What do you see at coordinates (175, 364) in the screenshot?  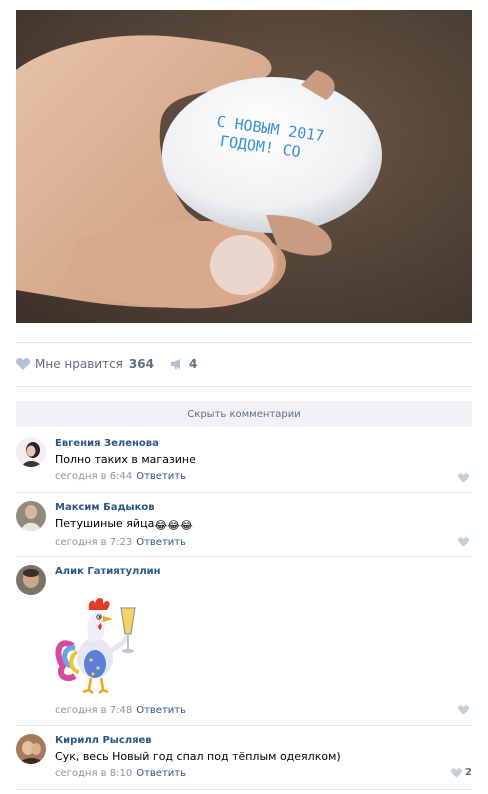 I see `megaphone-icon` at bounding box center [175, 364].